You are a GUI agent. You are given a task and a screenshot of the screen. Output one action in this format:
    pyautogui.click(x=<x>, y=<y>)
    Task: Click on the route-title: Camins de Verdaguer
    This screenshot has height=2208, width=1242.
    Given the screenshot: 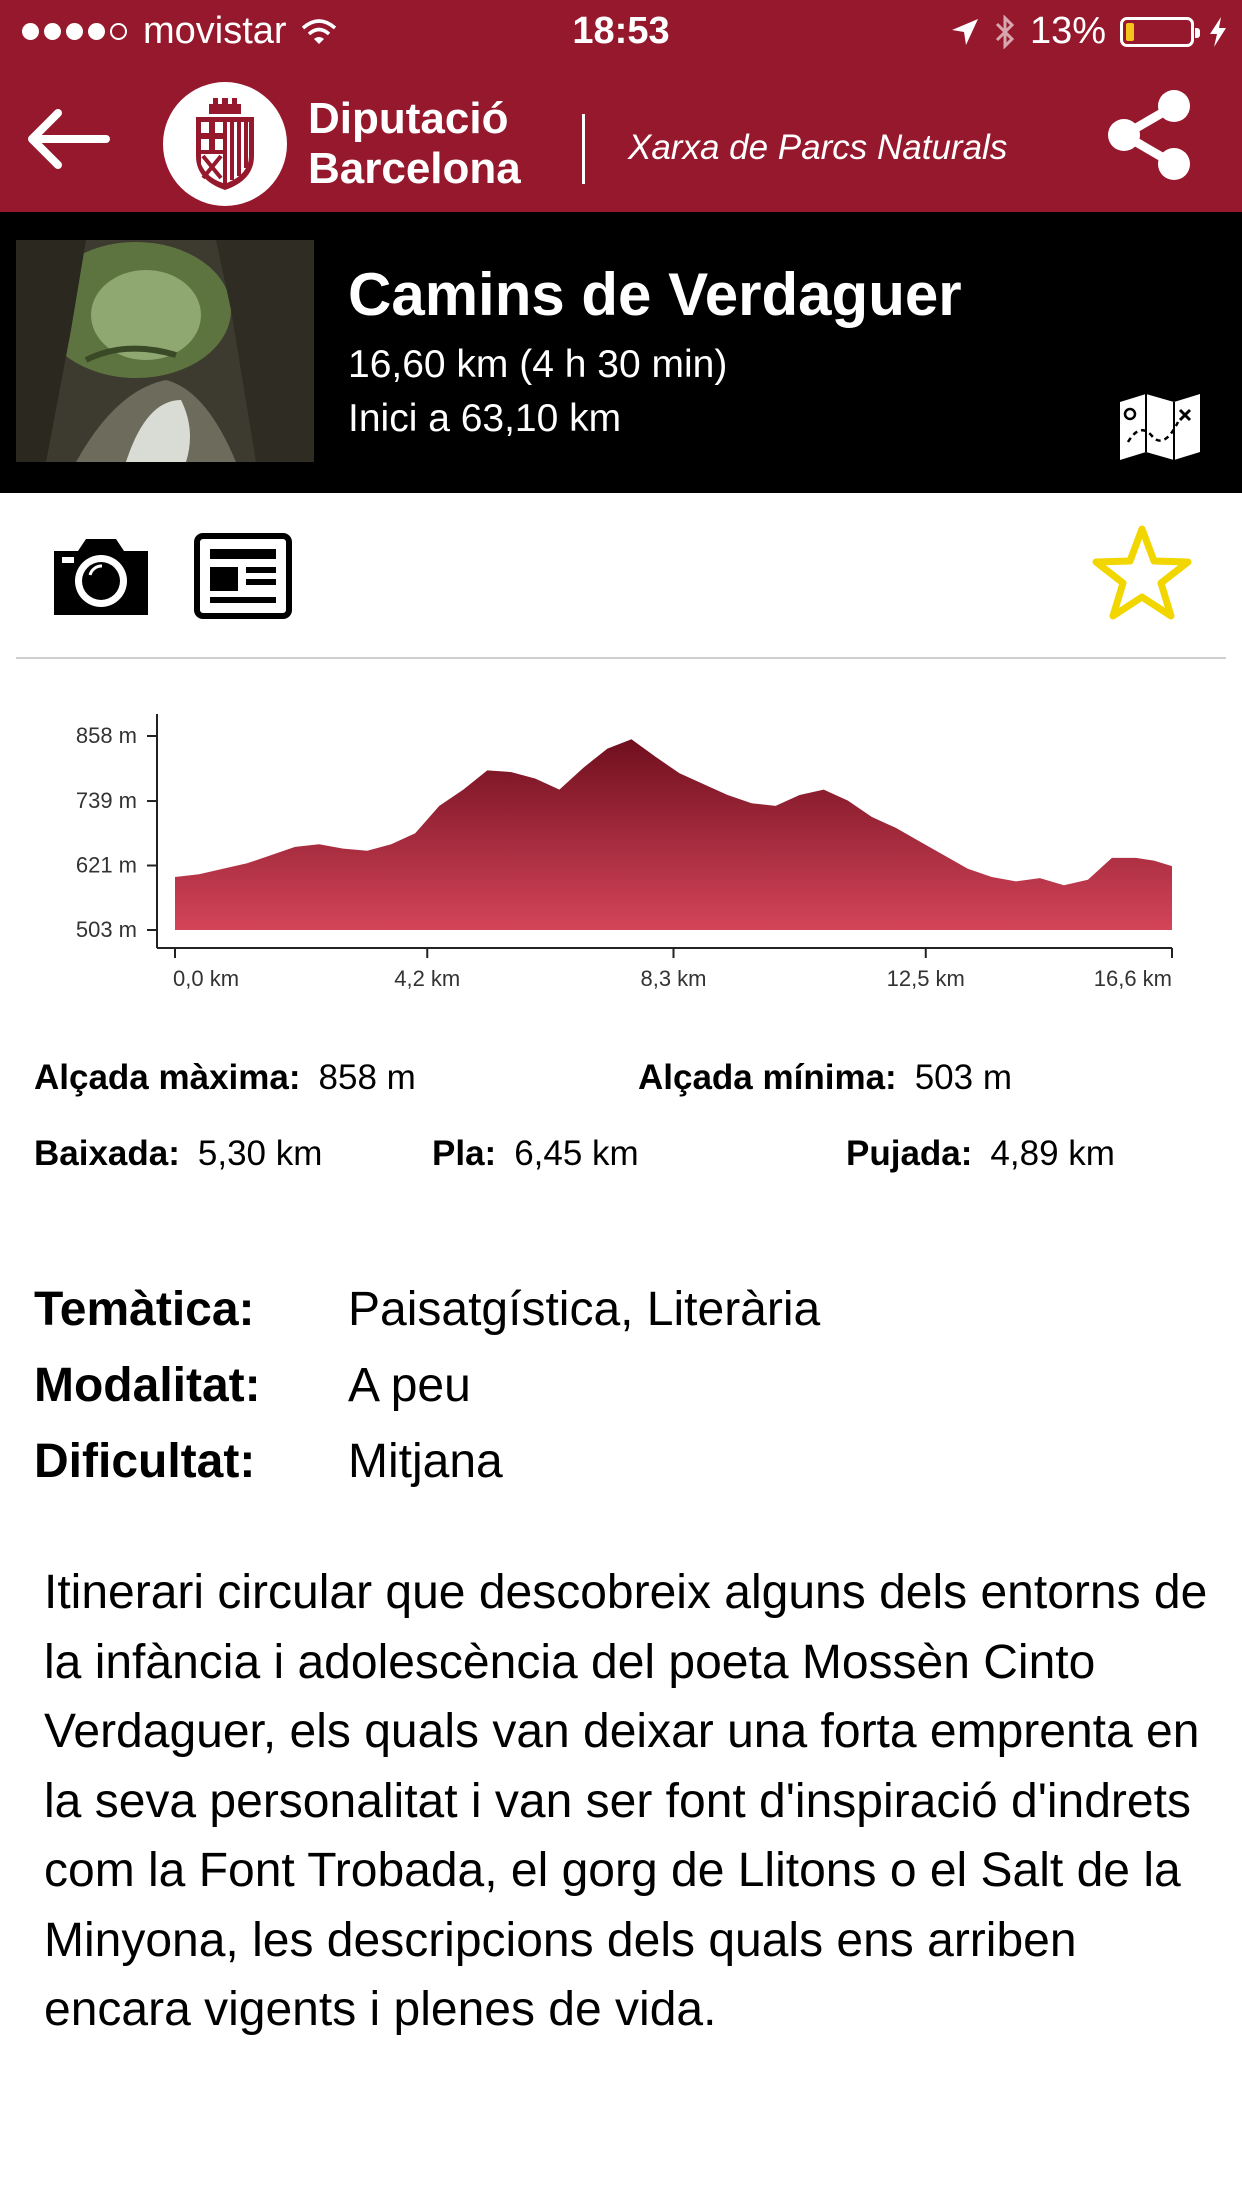 What is the action you would take?
    pyautogui.click(x=655, y=294)
    